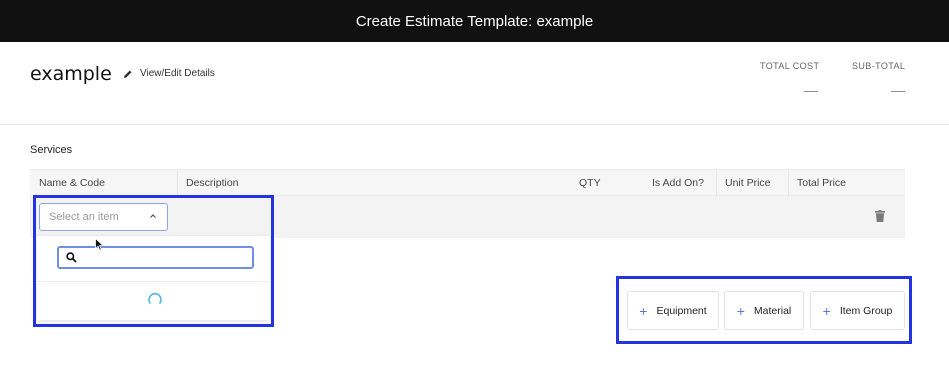 The height and width of the screenshot is (370, 949). I want to click on view-edit-details-link: View/Edit Details, so click(169, 73).